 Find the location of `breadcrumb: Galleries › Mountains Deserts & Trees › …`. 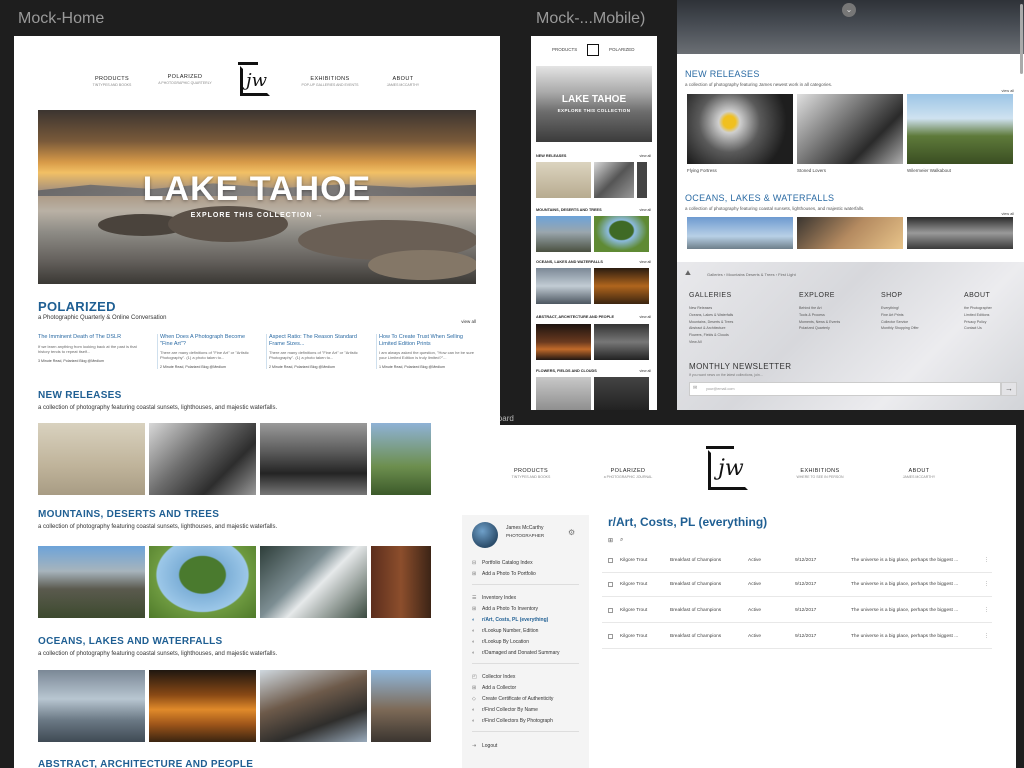

breadcrumb: Galleries › Mountains Deserts & Trees › … is located at coordinates (751, 274).